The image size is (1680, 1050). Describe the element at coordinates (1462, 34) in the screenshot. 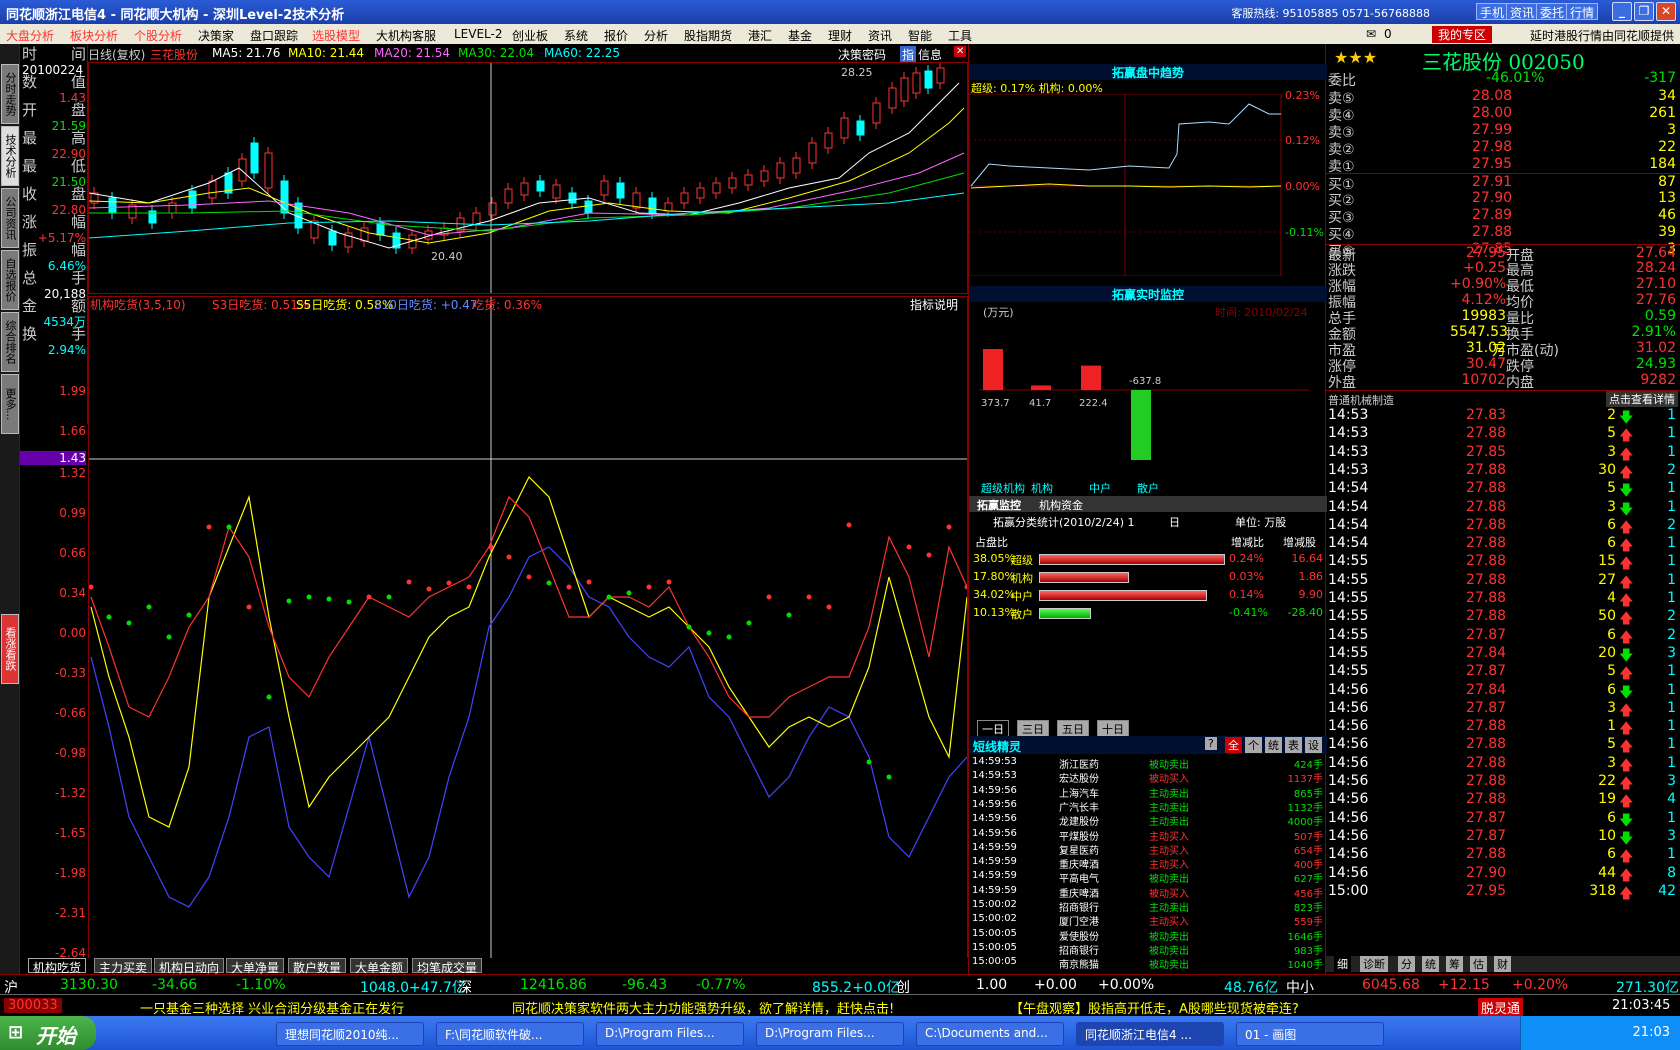

I see `my-zone-button: 我的专区` at that location.